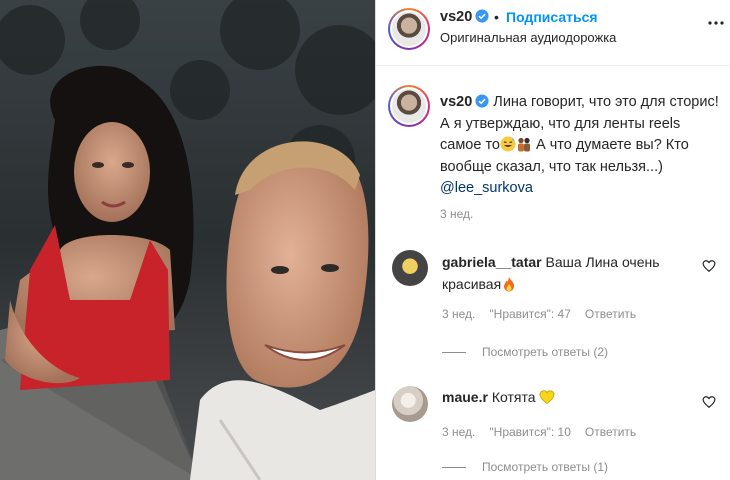 This screenshot has width=730, height=480. I want to click on fire-emoji, so click(509, 284).